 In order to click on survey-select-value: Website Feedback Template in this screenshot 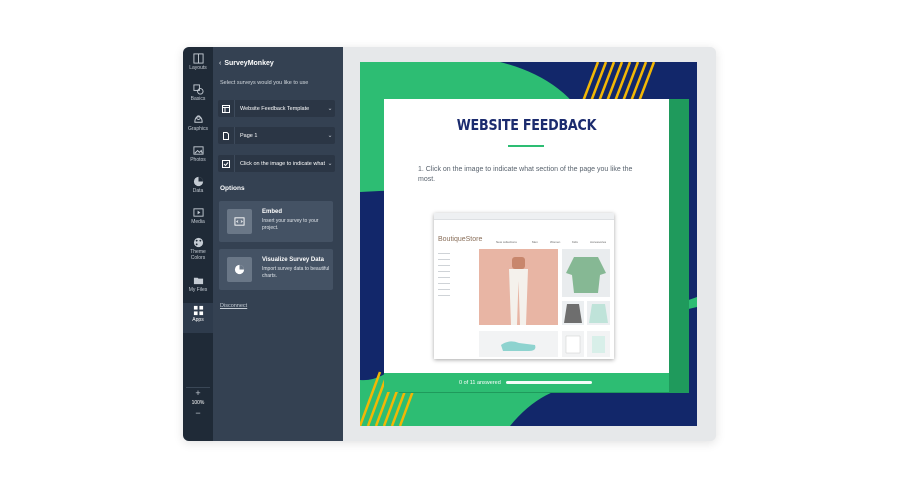, I will do `click(275, 108)`.